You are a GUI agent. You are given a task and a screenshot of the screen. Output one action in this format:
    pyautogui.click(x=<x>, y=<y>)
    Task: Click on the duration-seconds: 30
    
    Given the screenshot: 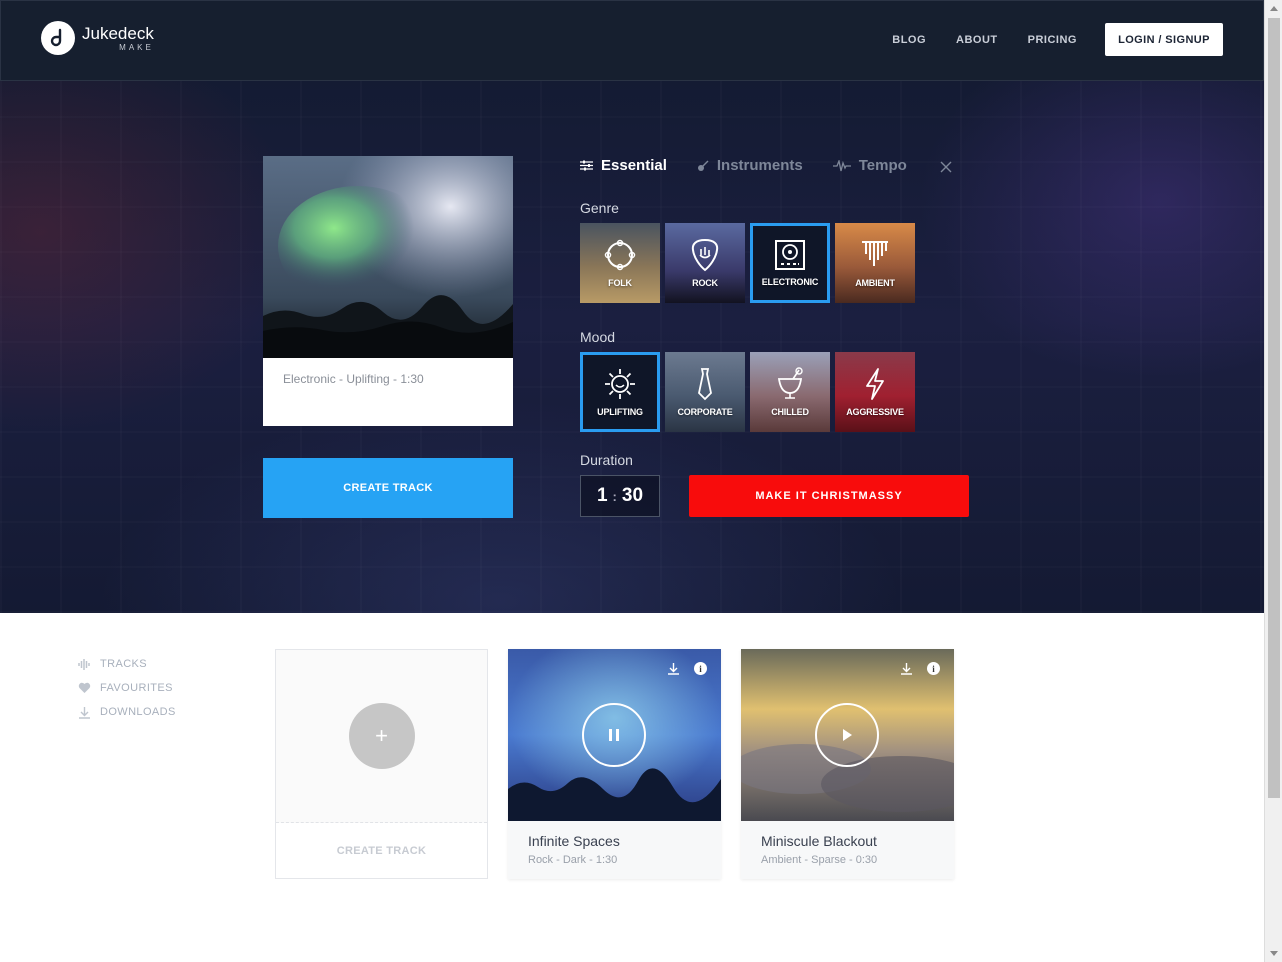 What is the action you would take?
    pyautogui.click(x=632, y=496)
    